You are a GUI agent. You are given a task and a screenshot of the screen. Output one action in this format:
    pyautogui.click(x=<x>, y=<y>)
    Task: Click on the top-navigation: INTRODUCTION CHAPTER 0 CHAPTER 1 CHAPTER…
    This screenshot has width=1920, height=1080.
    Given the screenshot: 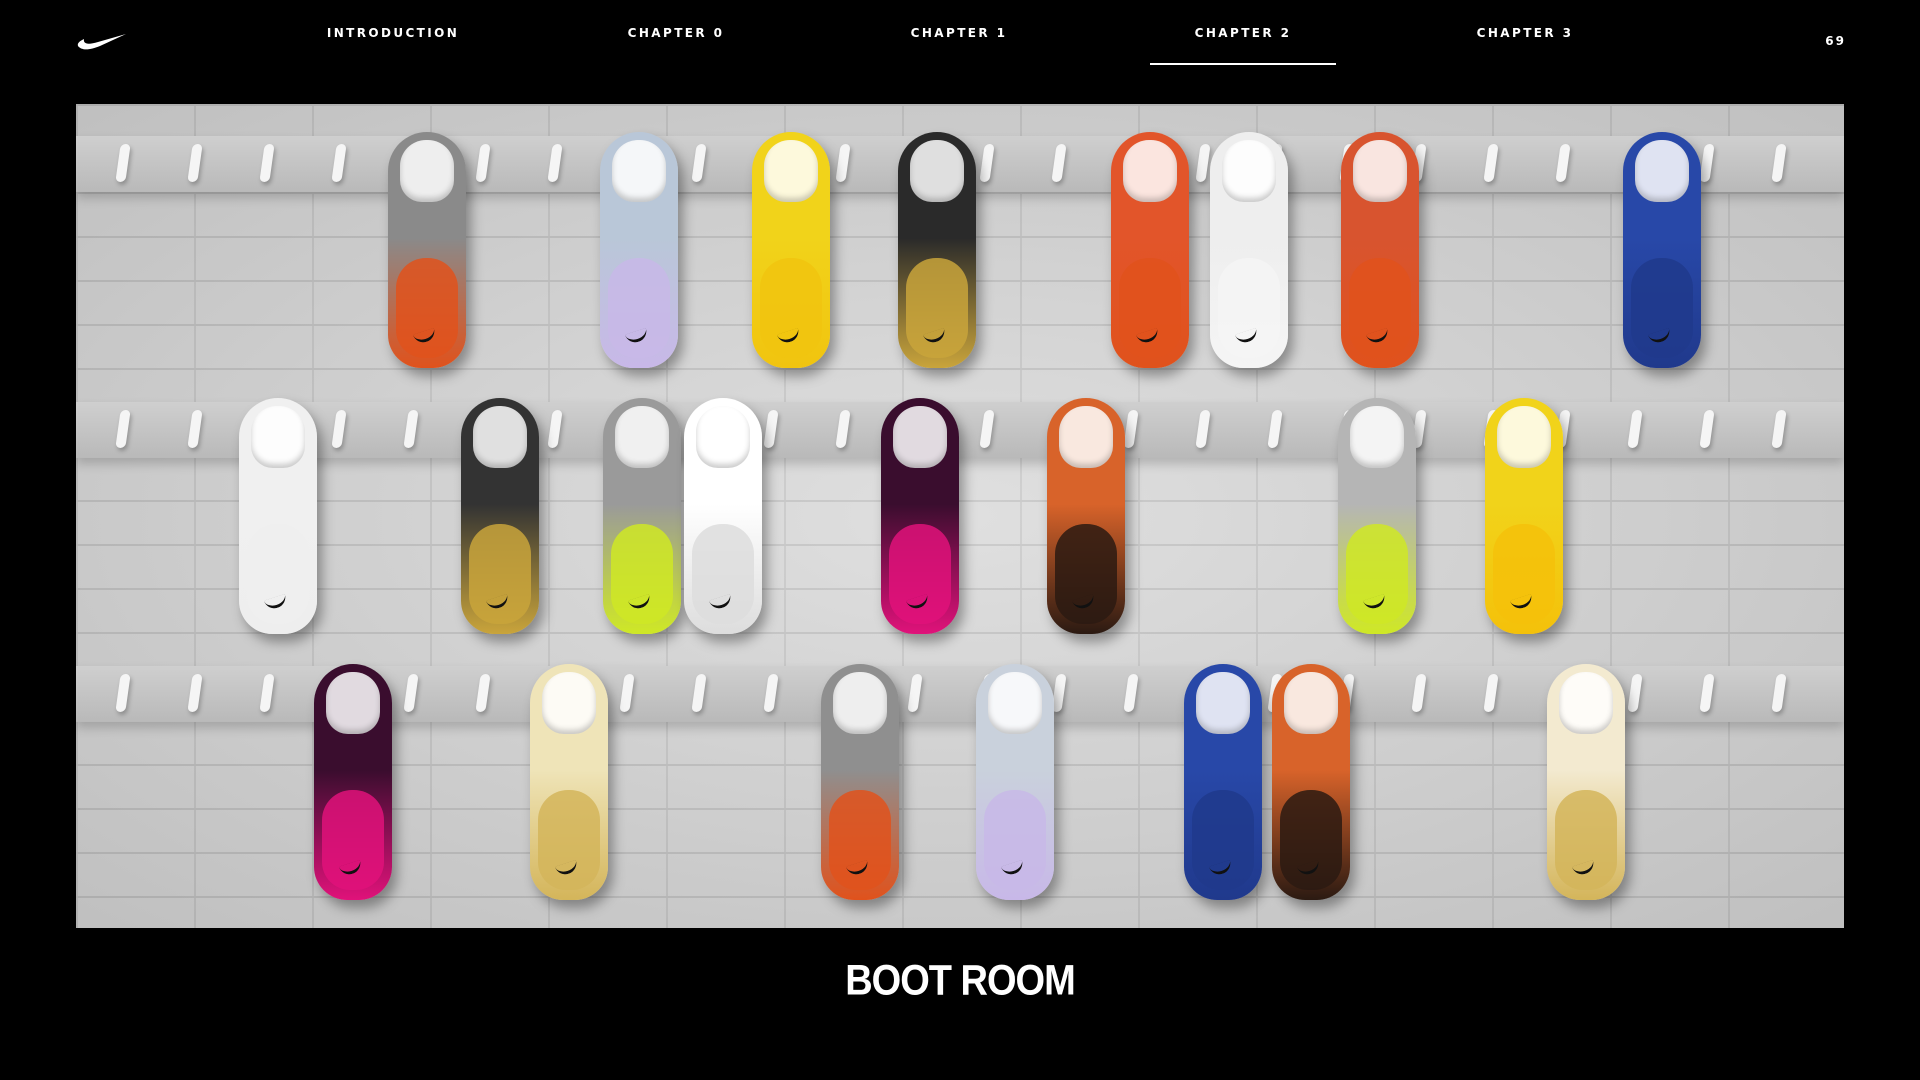 What is the action you would take?
    pyautogui.click(x=960, y=40)
    